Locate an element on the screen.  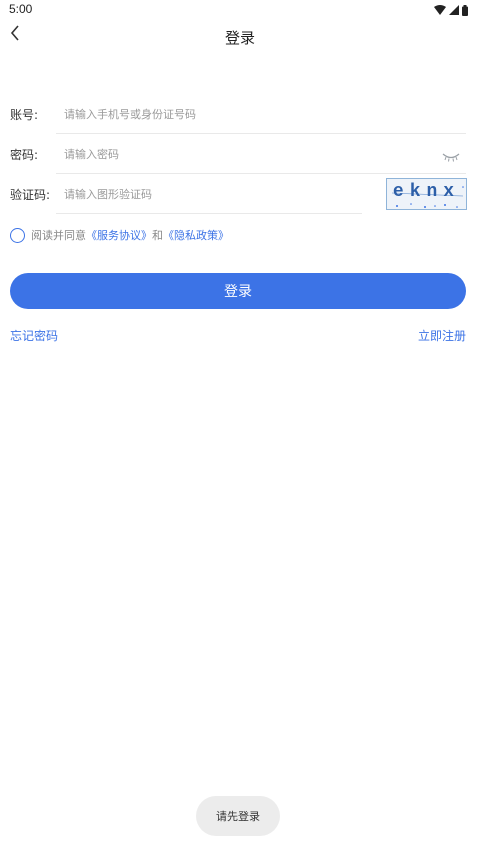
status-bar: 5:00 is located at coordinates (240, 10).